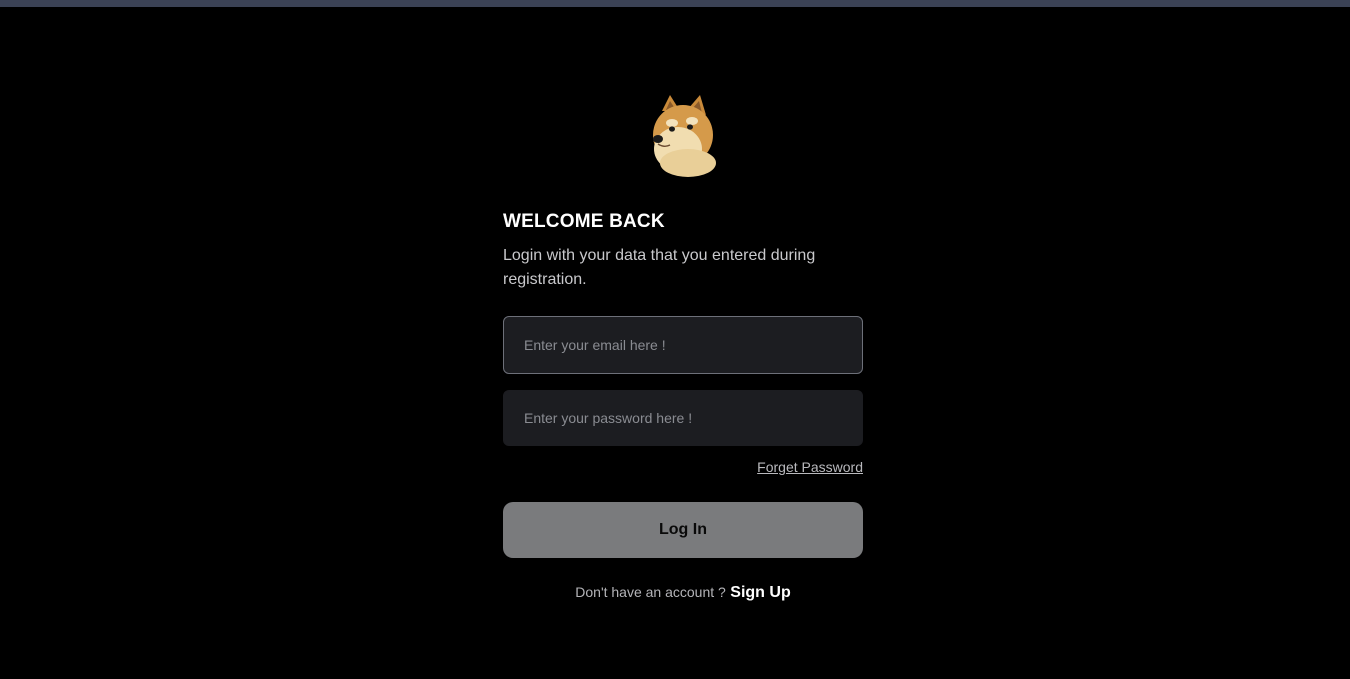 This screenshot has height=679, width=1350. Describe the element at coordinates (675, 3) in the screenshot. I see `window-top-bar` at that location.